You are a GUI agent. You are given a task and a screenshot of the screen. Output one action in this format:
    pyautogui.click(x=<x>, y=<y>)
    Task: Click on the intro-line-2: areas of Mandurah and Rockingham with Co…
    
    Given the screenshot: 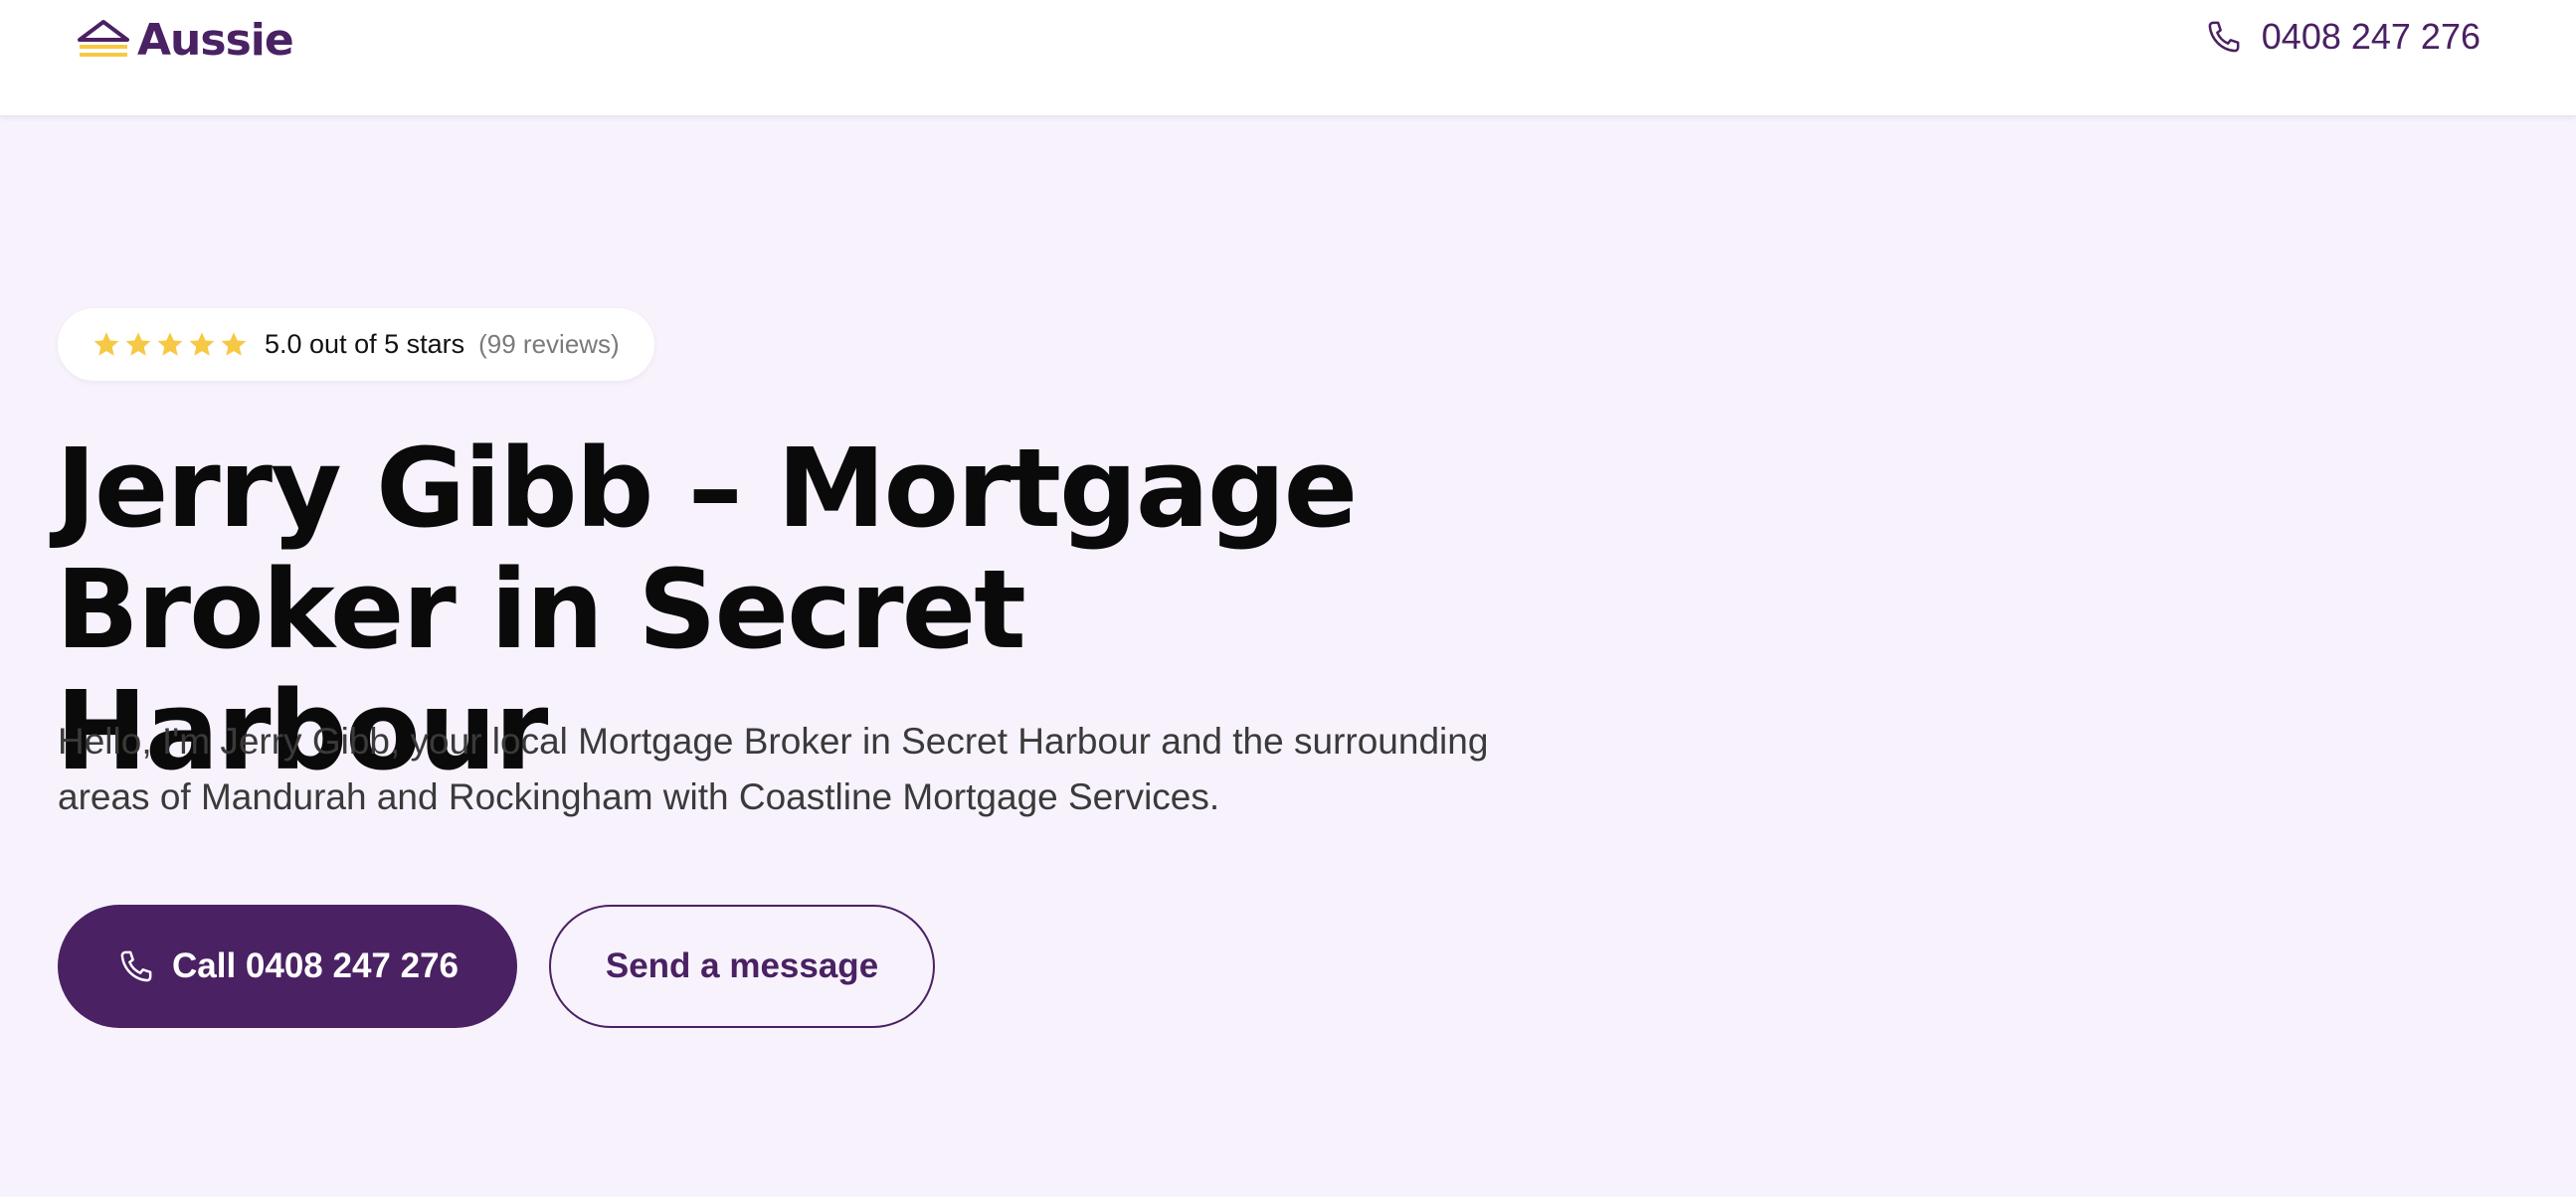 What is the action you would take?
    pyautogui.click(x=639, y=796)
    